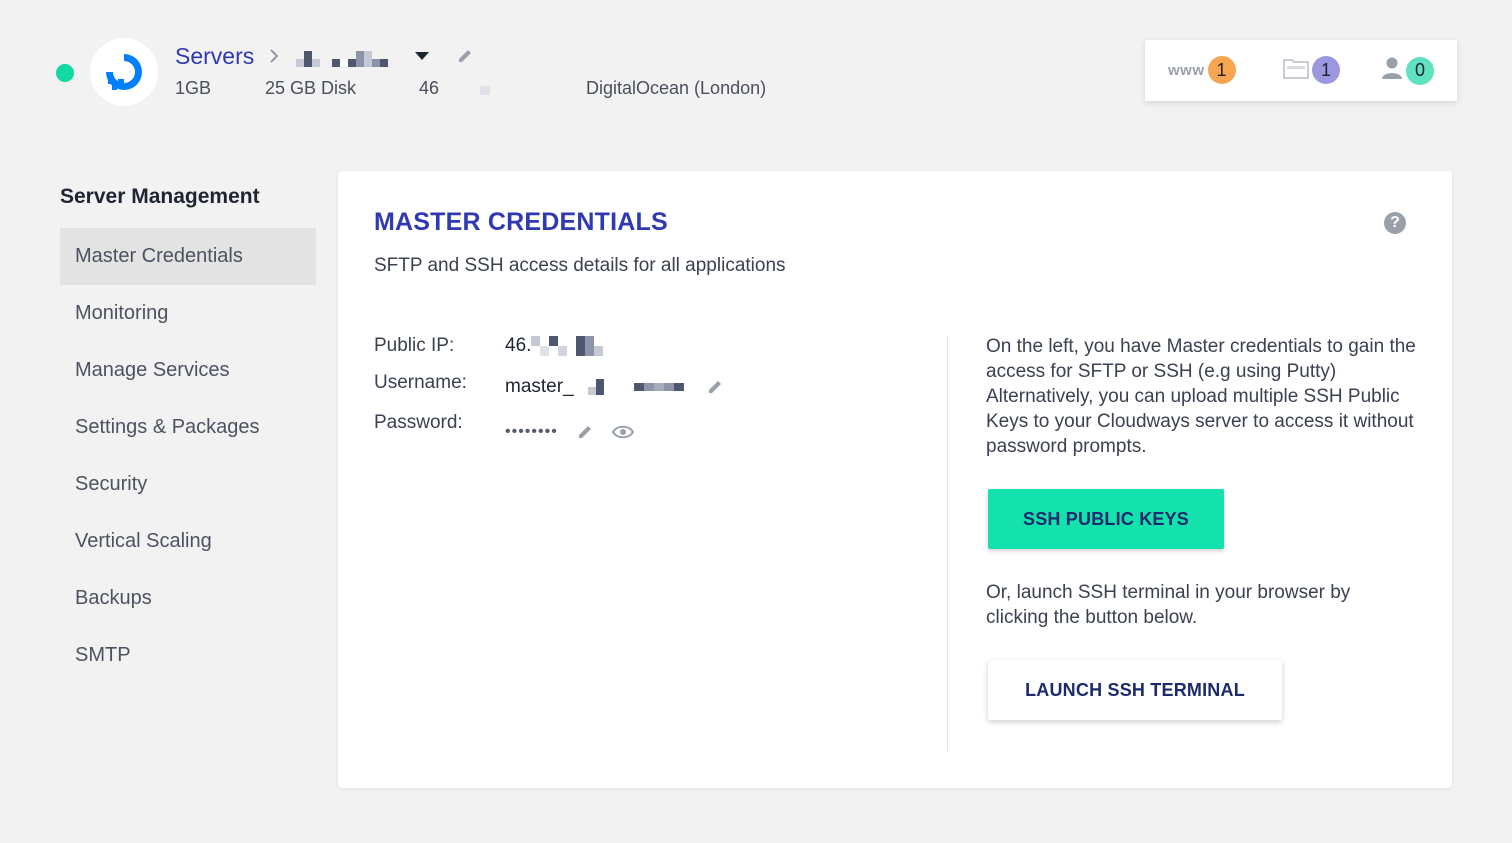 The height and width of the screenshot is (843, 1512). Describe the element at coordinates (1326, 70) in the screenshot. I see `projects-count-badge: 1` at that location.